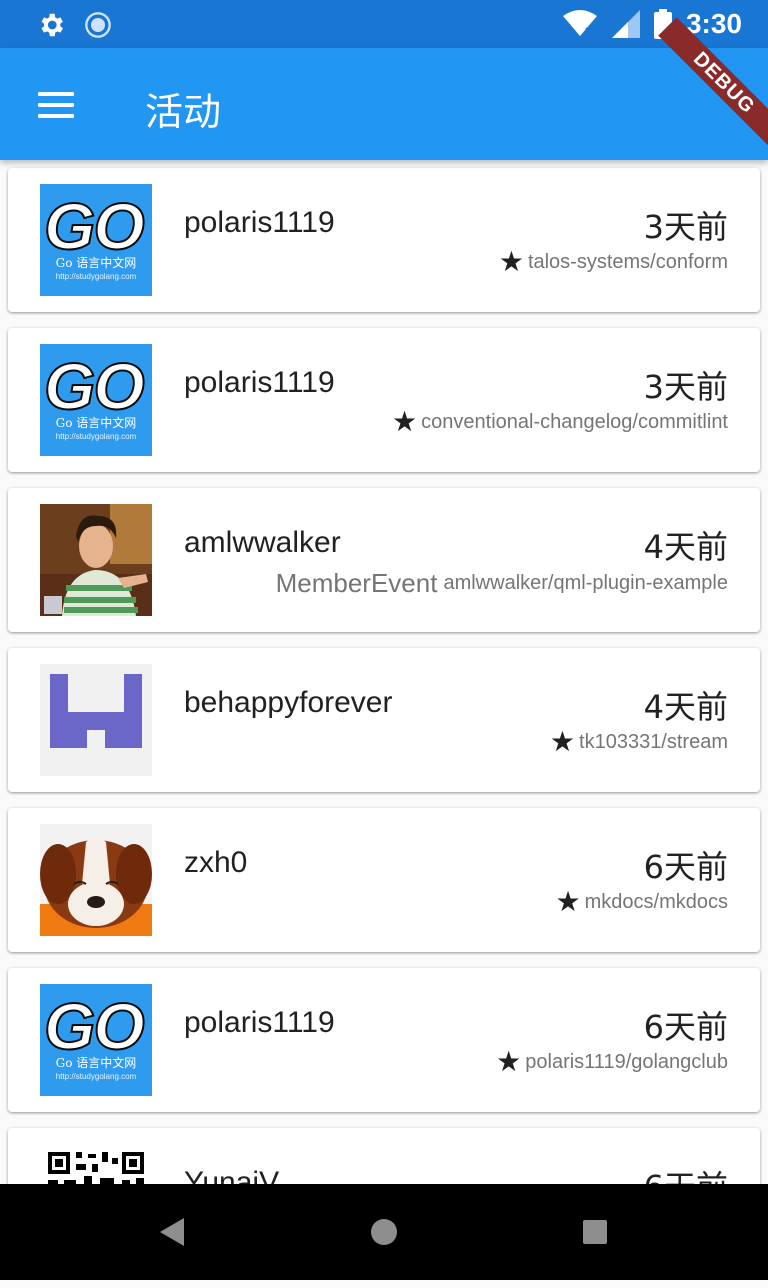 The image size is (768, 1288). Describe the element at coordinates (384, 880) in the screenshot. I see `event-card: zxh0 6天前 ★ mkdocs/mkdocs` at that location.